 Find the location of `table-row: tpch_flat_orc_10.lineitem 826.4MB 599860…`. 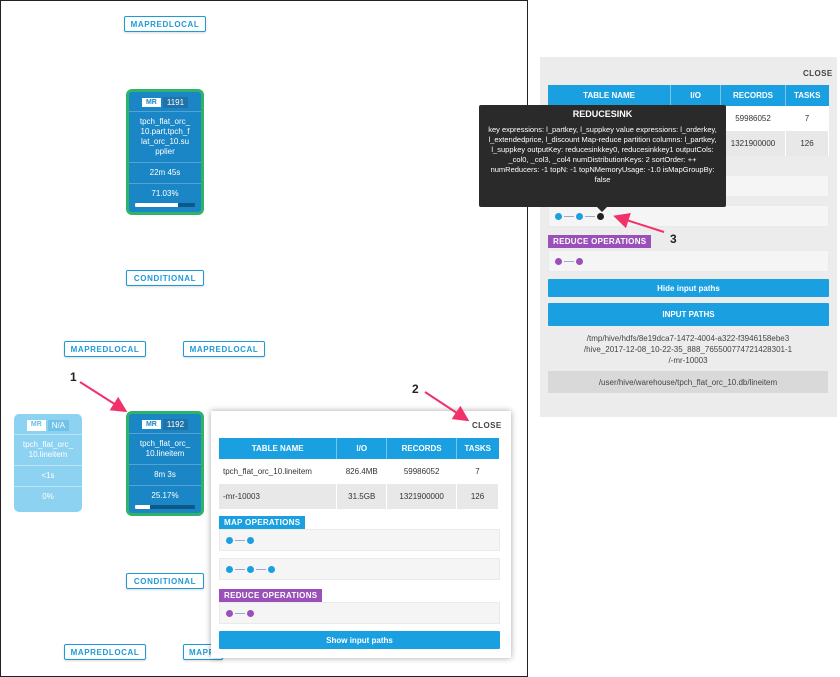

table-row: tpch_flat_orc_10.lineitem 826.4MB 599860… is located at coordinates (359, 471).